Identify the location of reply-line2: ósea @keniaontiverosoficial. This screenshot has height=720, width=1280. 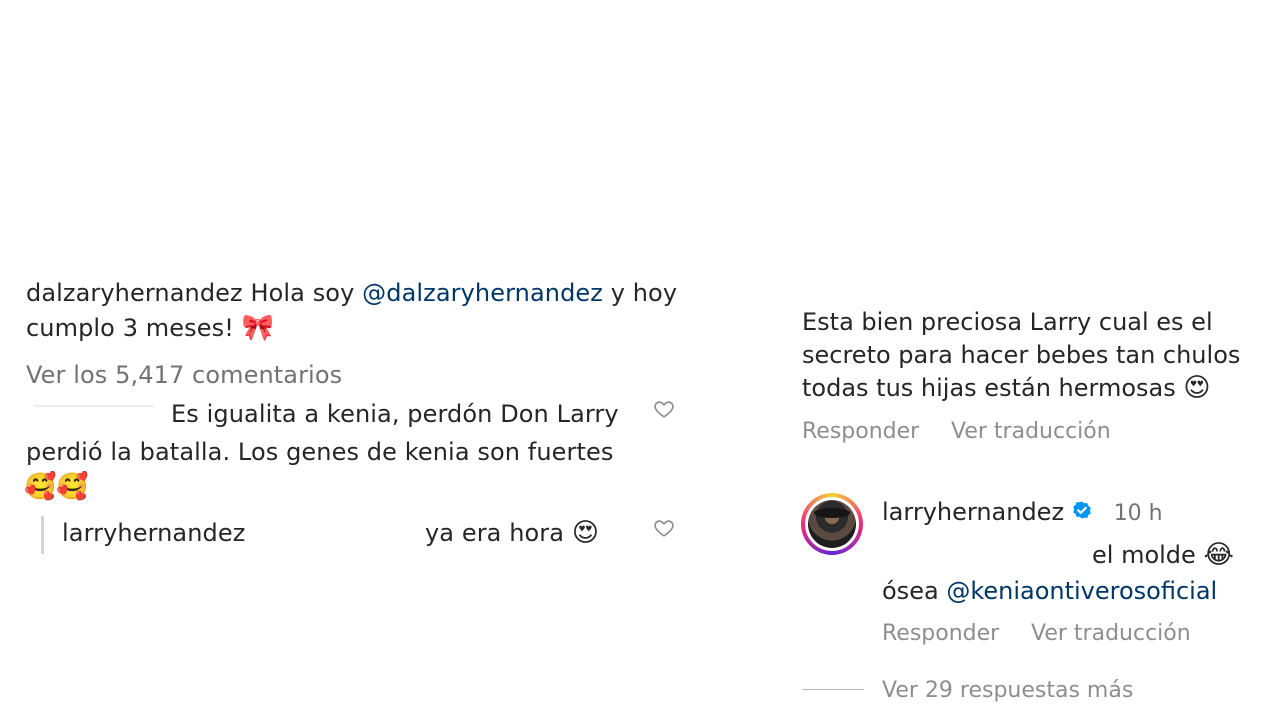
(1049, 591).